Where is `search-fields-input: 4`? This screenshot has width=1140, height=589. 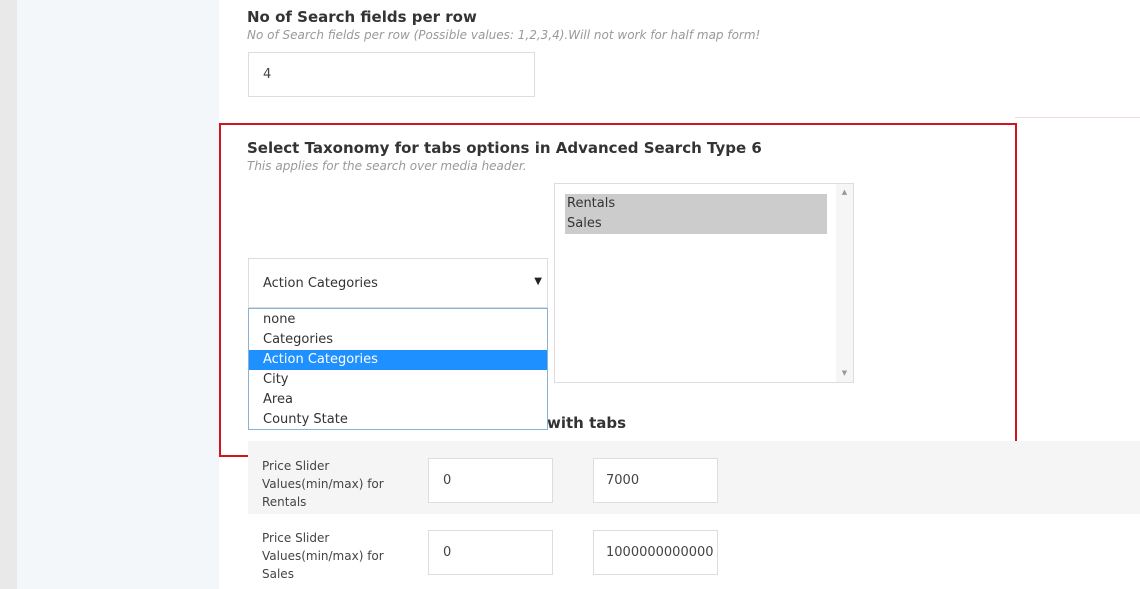
search-fields-input: 4 is located at coordinates (391, 74).